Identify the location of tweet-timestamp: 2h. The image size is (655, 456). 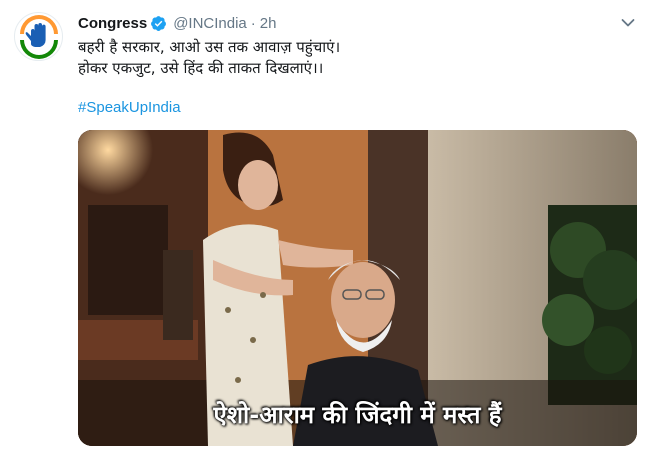
(268, 23).